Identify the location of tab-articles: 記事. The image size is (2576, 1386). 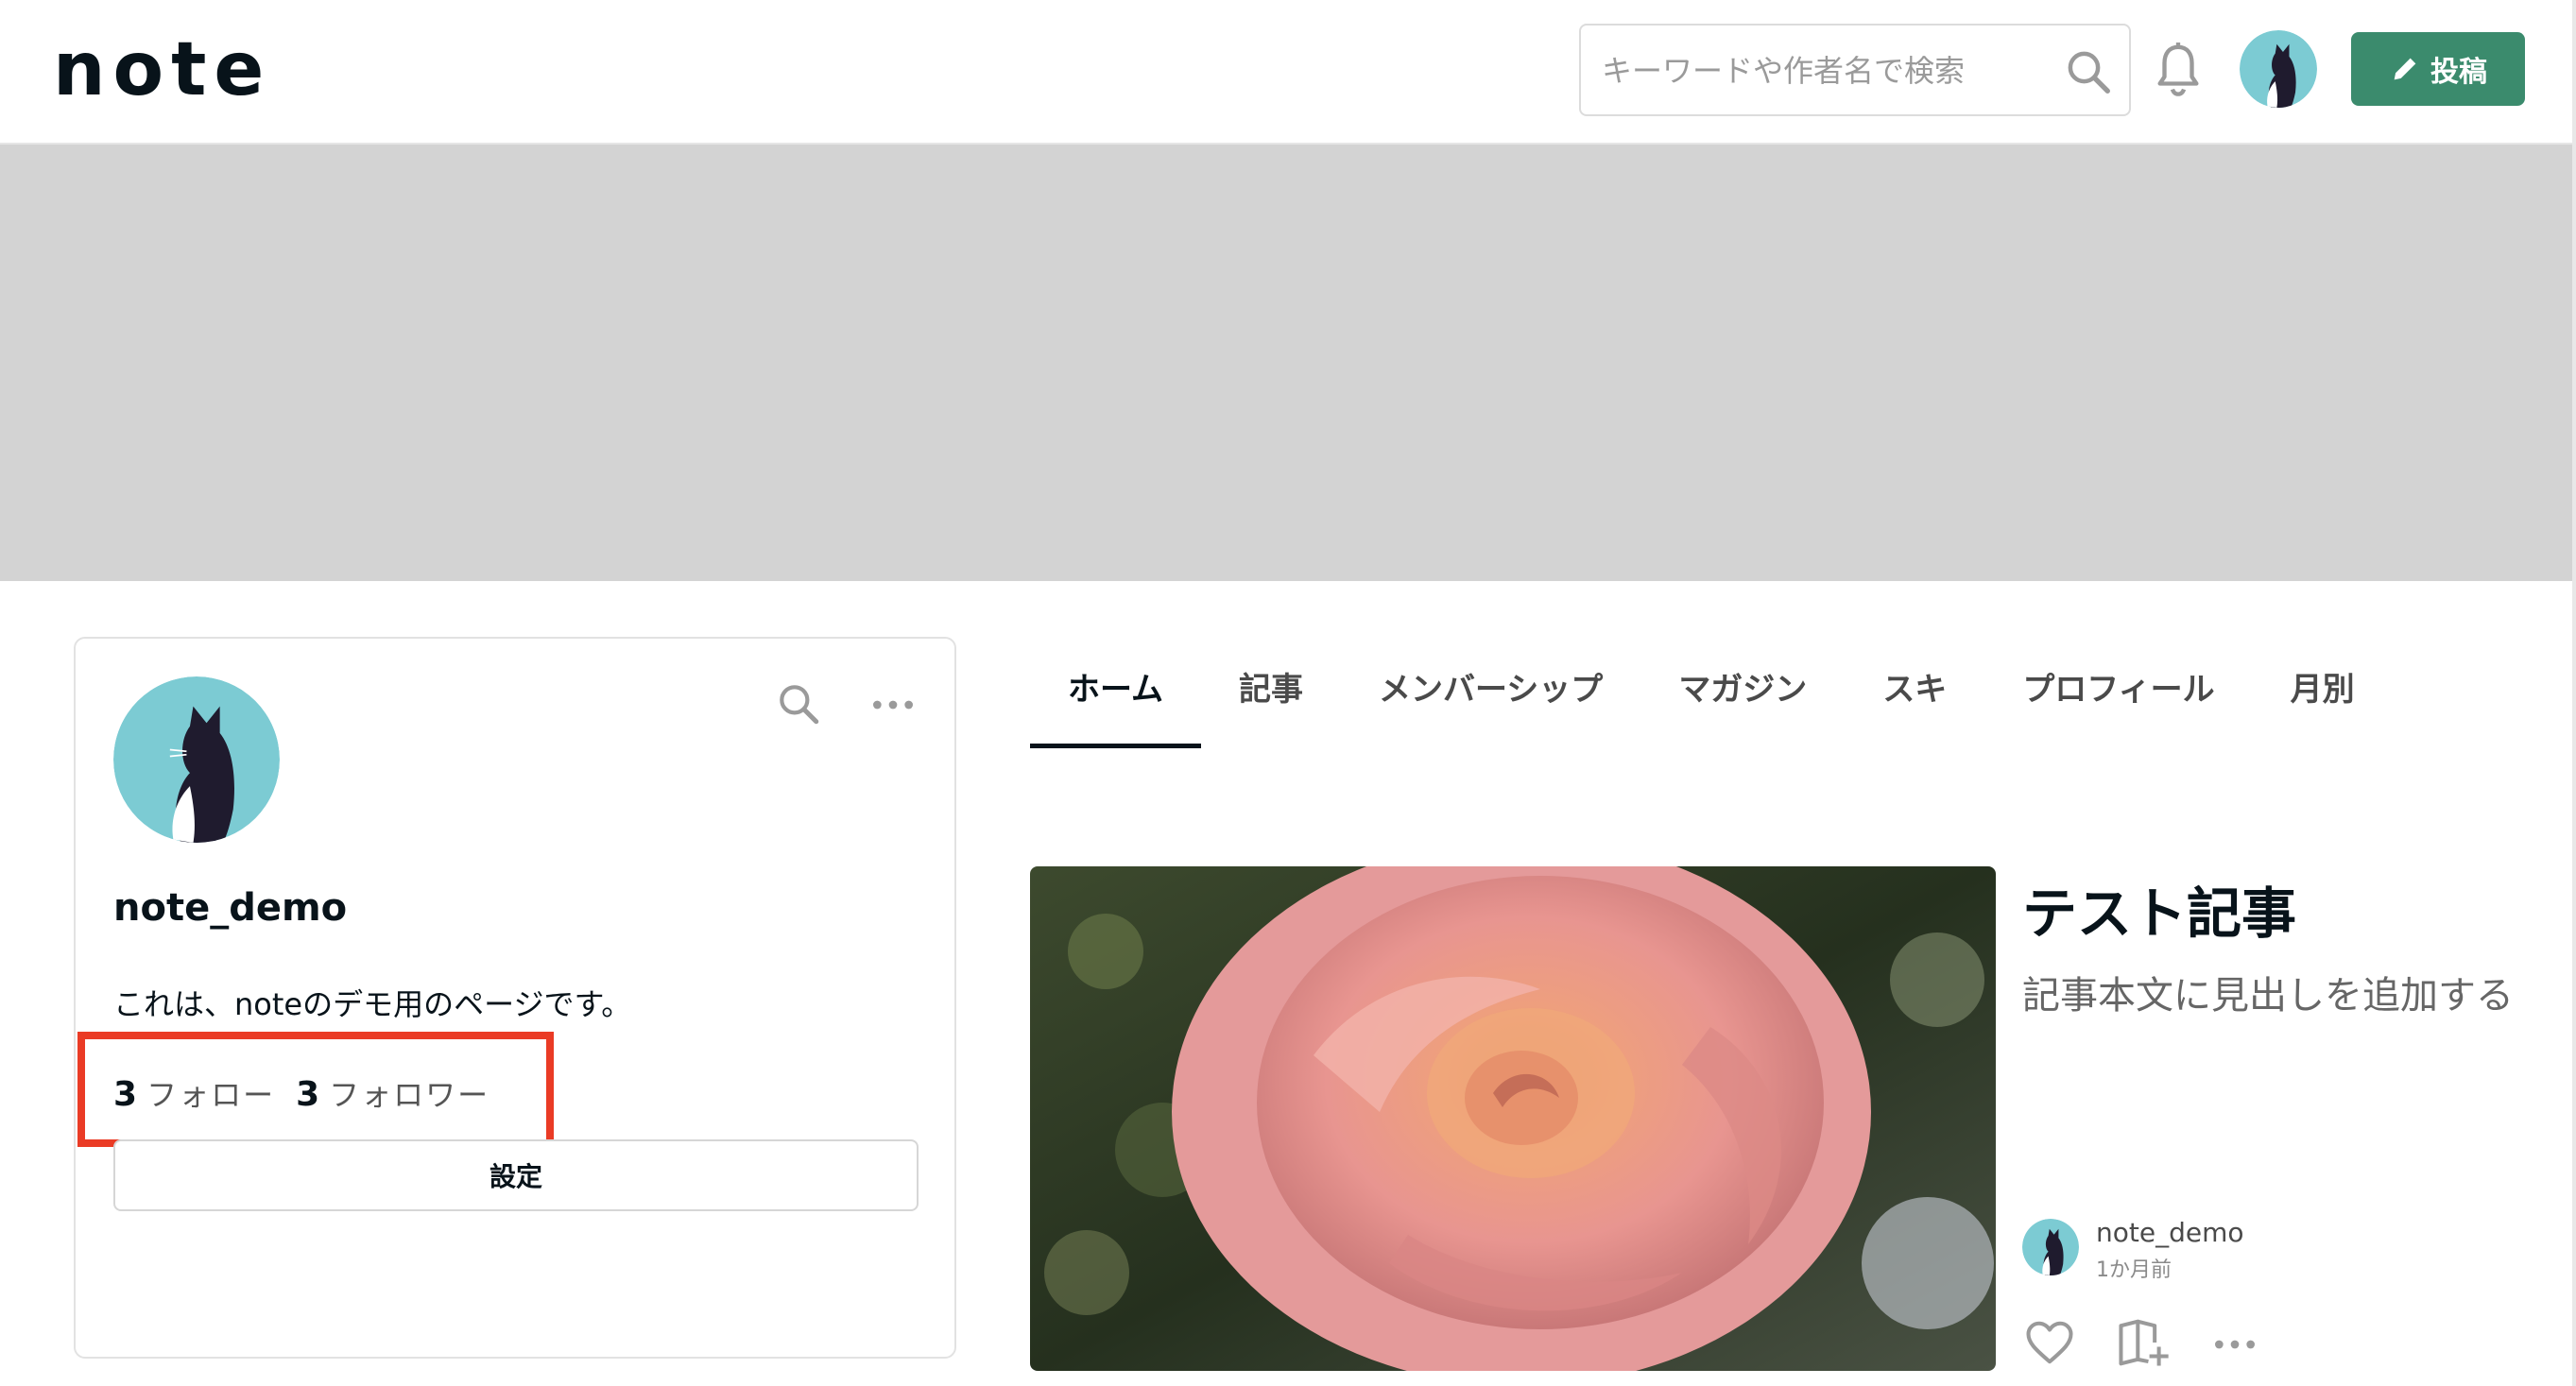
(1271, 704).